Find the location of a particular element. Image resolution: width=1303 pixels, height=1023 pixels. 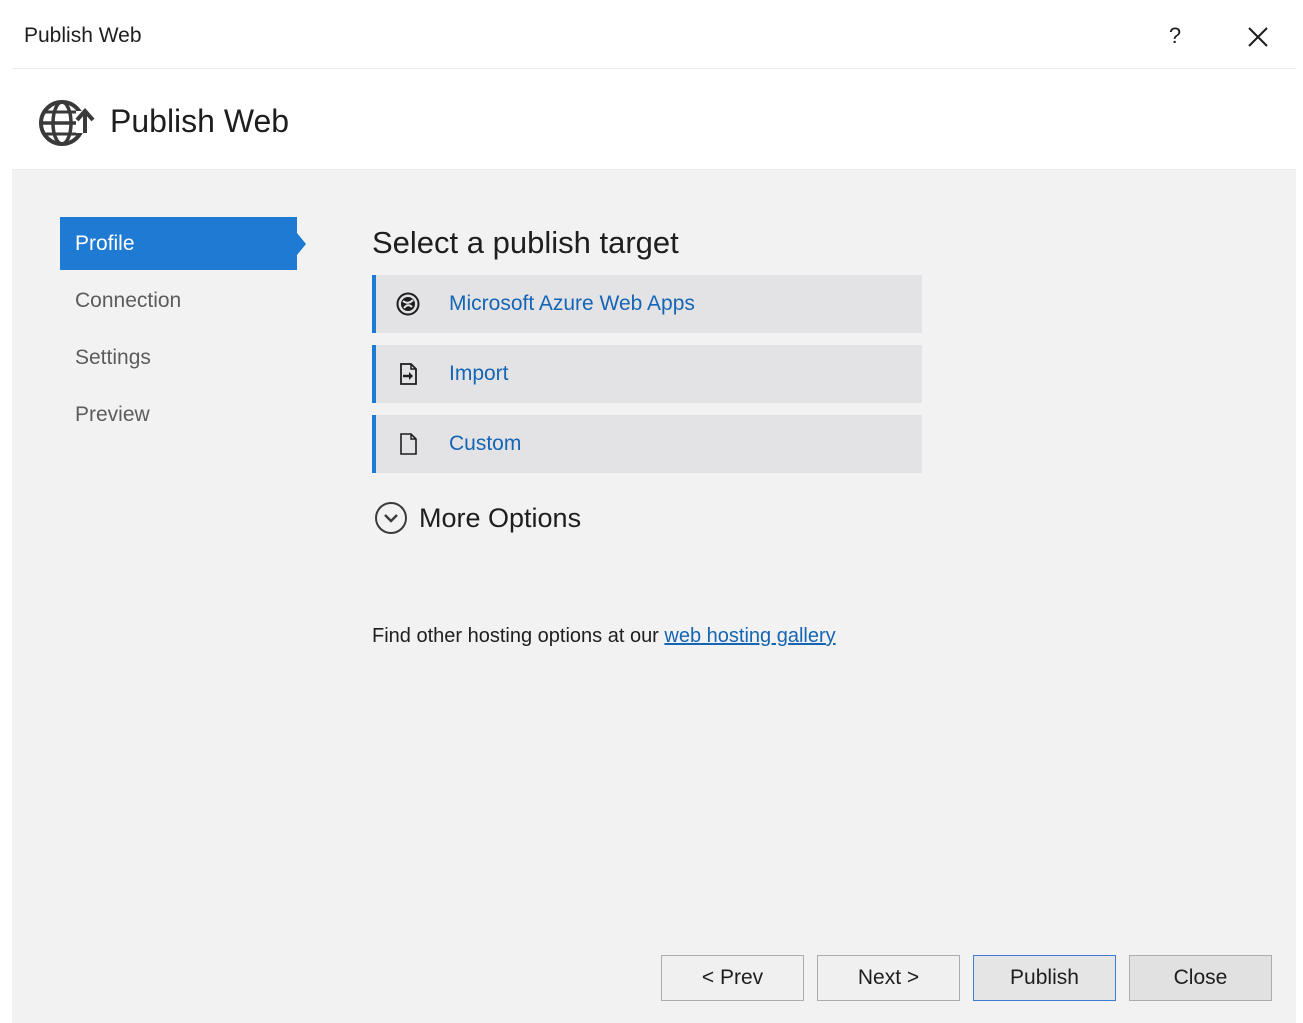

target-custom: Custom is located at coordinates (647, 444).